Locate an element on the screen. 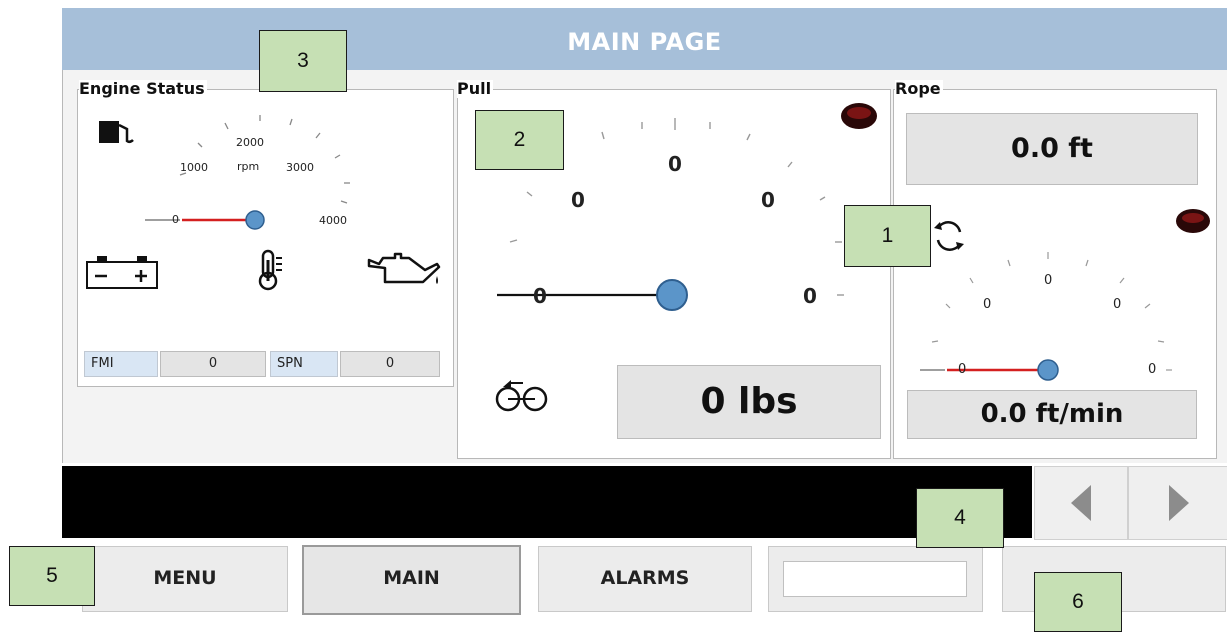 This screenshot has width=1227, height=632. arrow-right-icon is located at coordinates (1179, 503).